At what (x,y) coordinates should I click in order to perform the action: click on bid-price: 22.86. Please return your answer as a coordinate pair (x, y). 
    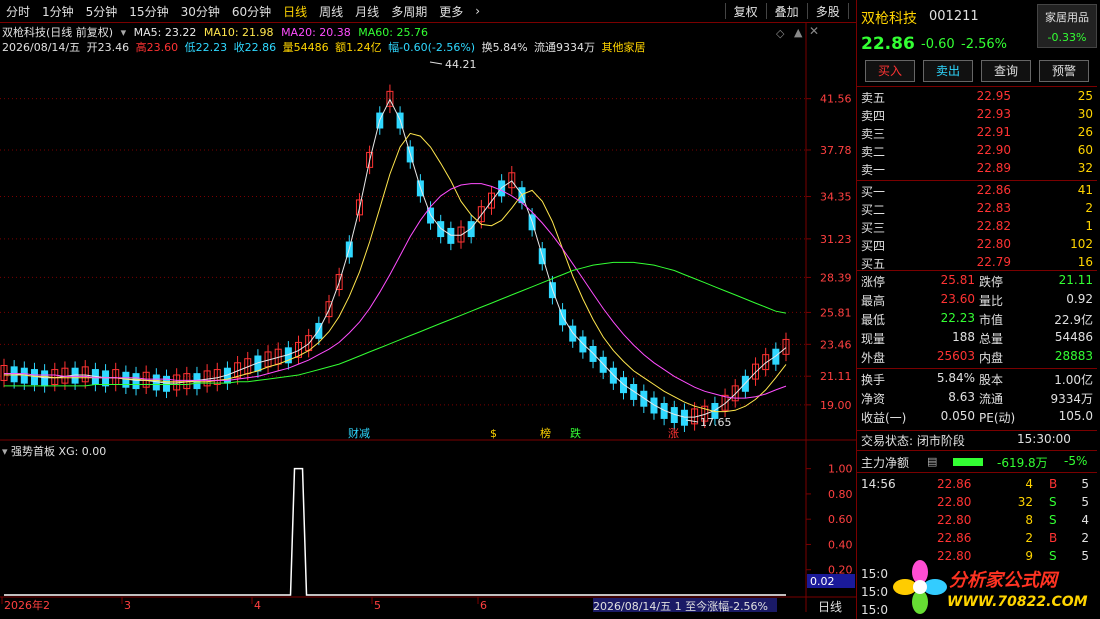
    Looking at the image, I should click on (993, 190).